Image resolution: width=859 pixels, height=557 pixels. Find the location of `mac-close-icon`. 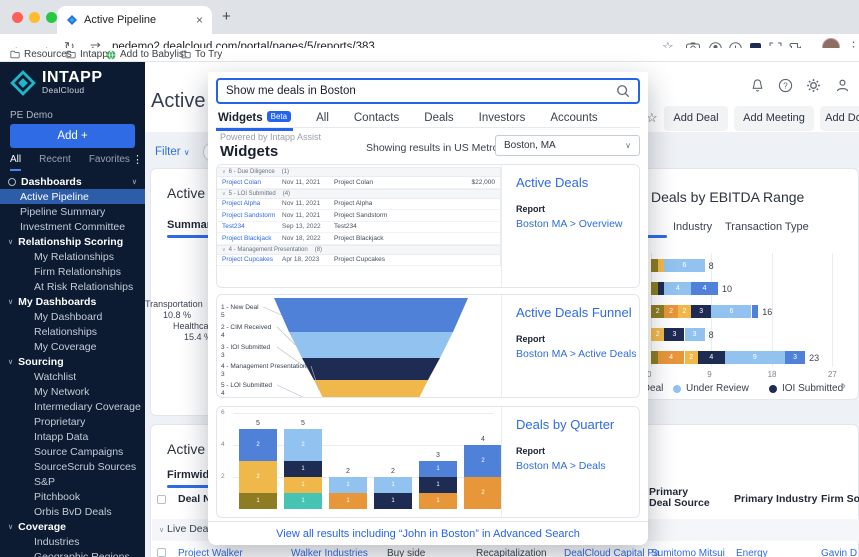

mac-close-icon is located at coordinates (17, 17).